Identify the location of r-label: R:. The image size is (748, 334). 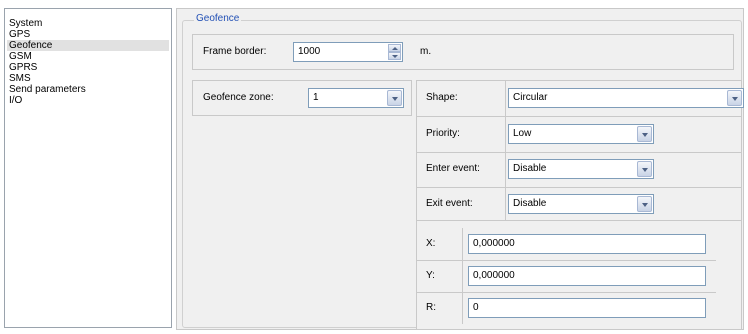
(431, 307).